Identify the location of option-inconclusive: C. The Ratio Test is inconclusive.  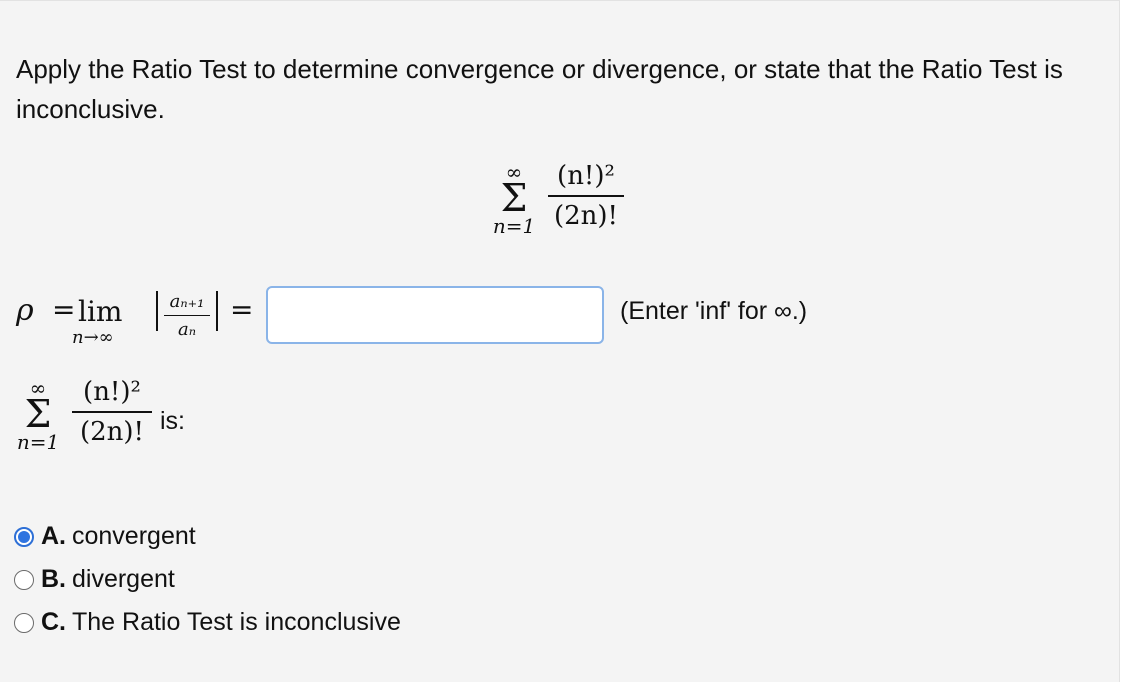
(207, 622).